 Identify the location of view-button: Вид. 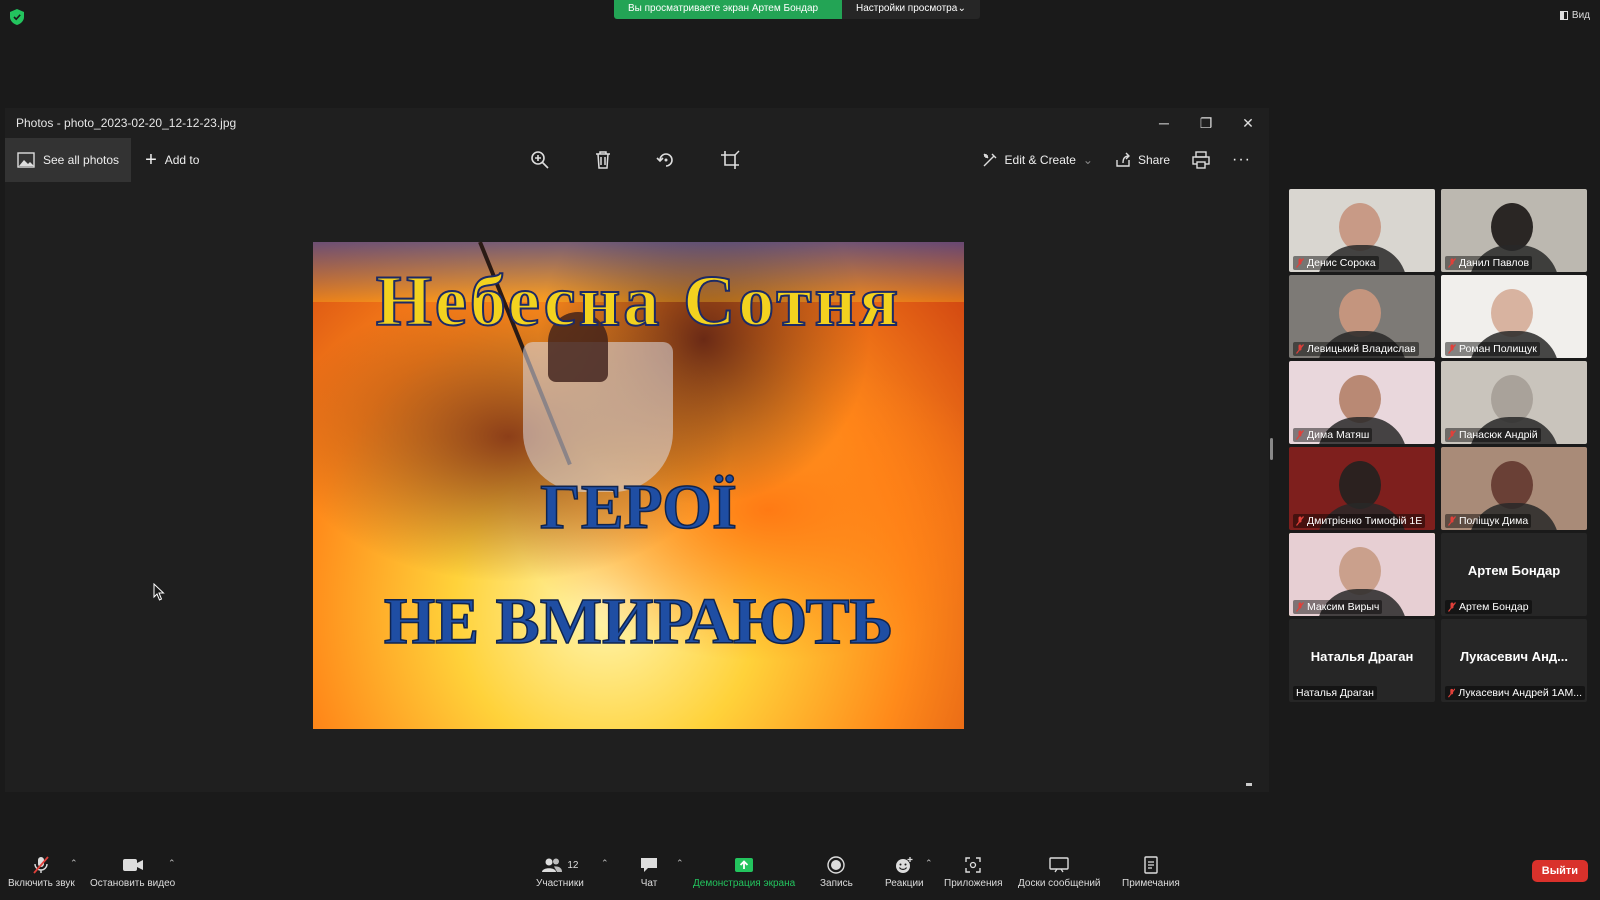
(1574, 15).